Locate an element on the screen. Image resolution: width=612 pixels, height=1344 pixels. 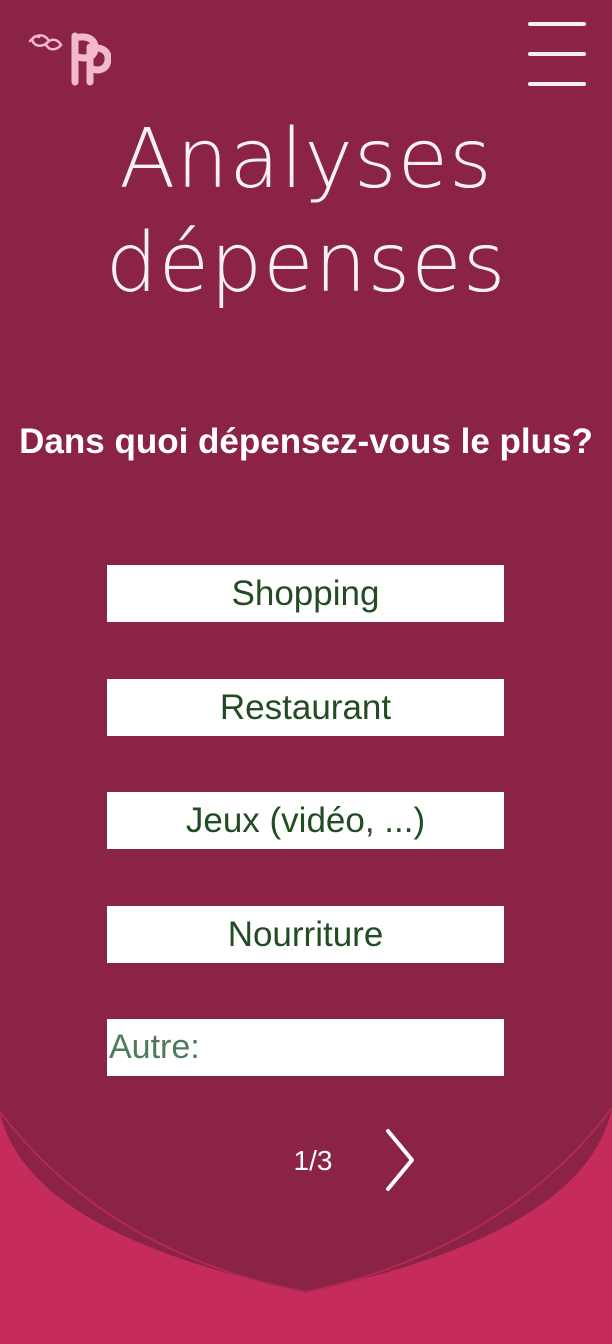
menu-line-middle is located at coordinates (557, 54).